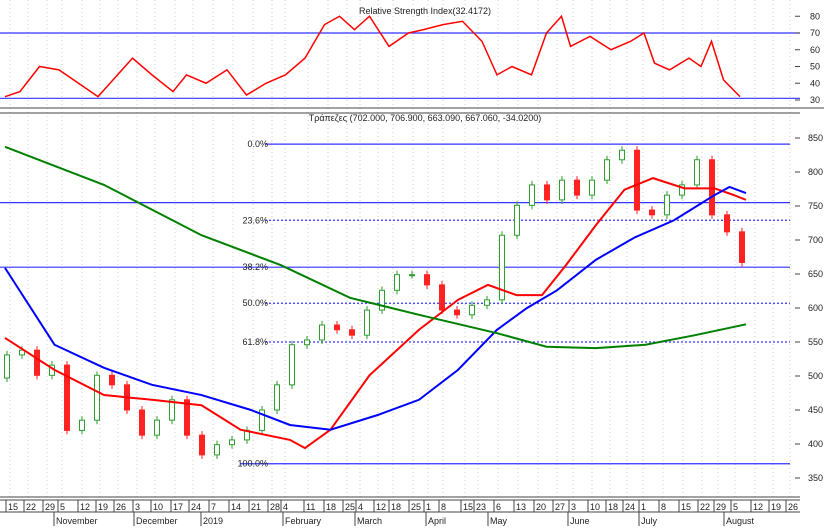 The image size is (824, 530). I want to click on x-tick-label: 1, so click(428, 507).